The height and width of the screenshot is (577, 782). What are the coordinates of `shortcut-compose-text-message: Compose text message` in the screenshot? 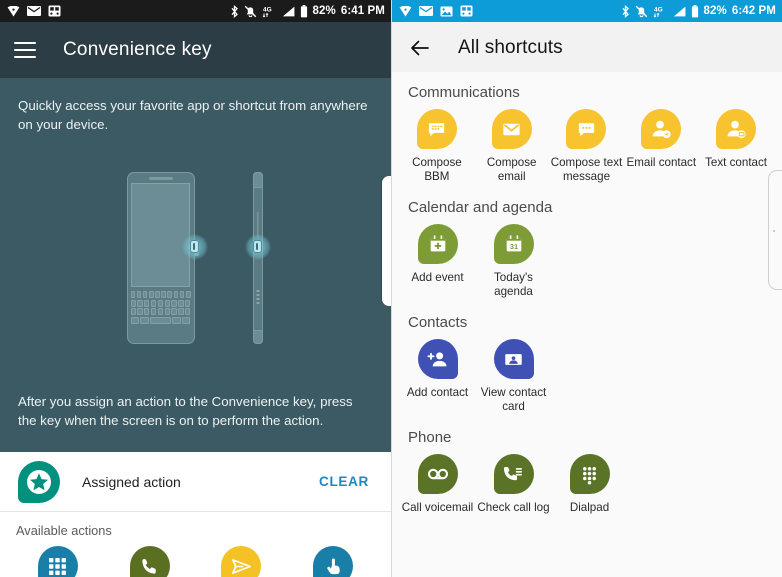 It's located at (587, 146).